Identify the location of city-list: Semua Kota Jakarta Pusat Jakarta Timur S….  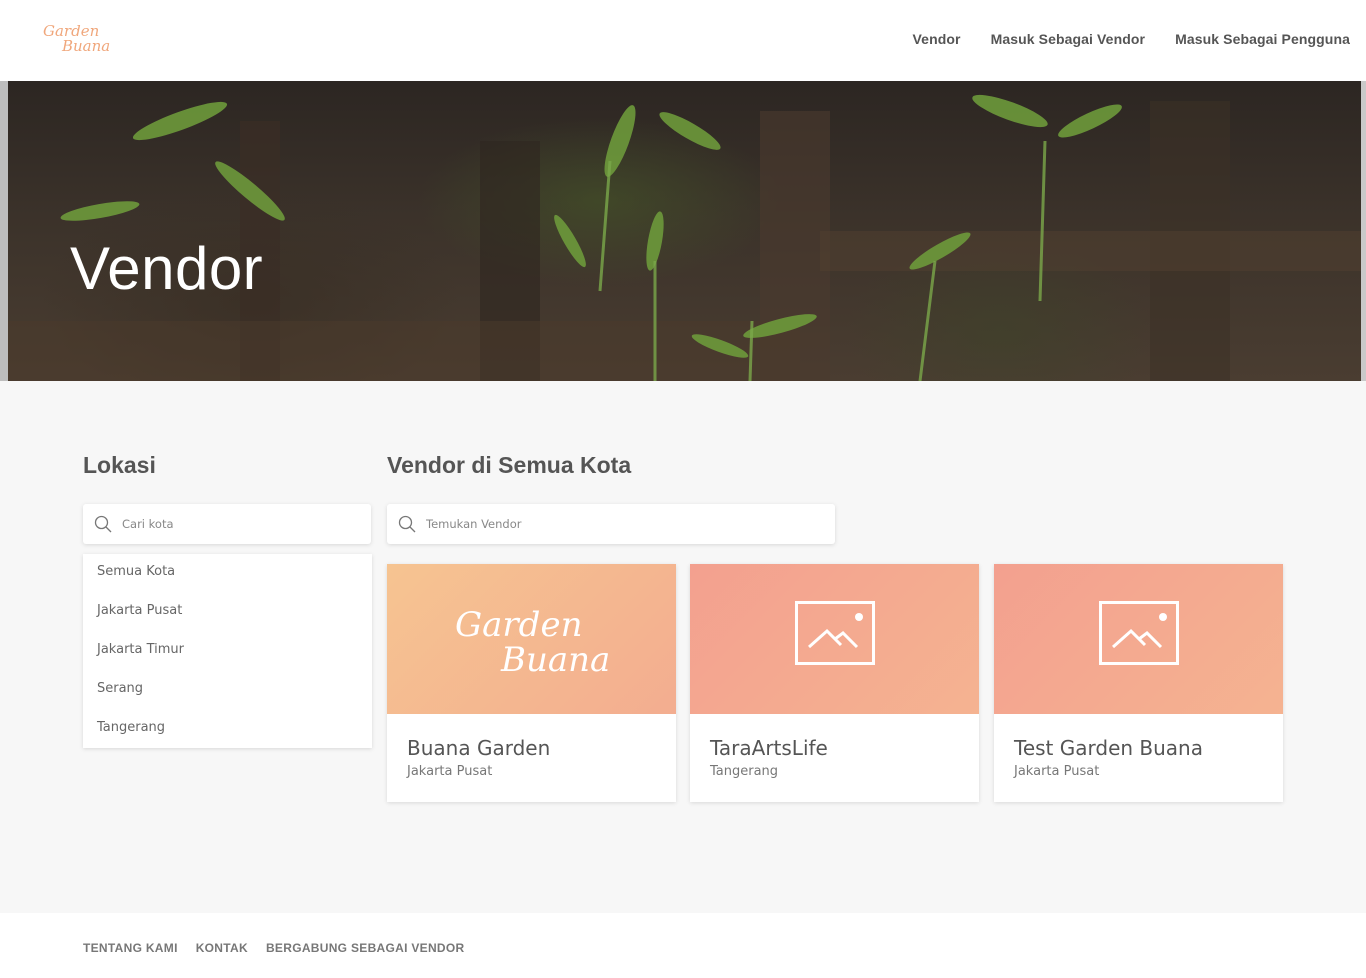
(227, 651).